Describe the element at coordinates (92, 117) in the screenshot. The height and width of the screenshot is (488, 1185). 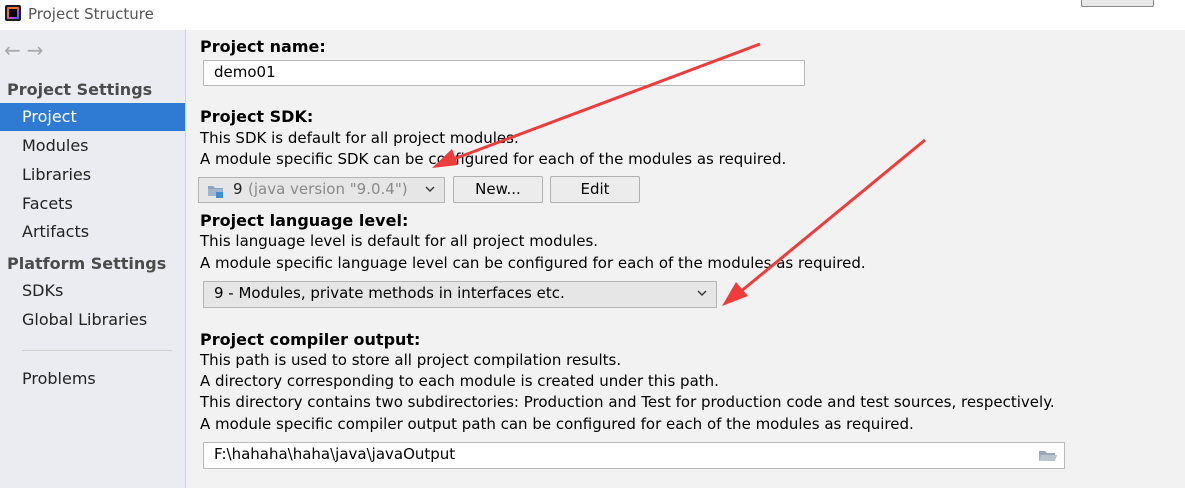
I see `sidebar-item-project: Project` at that location.